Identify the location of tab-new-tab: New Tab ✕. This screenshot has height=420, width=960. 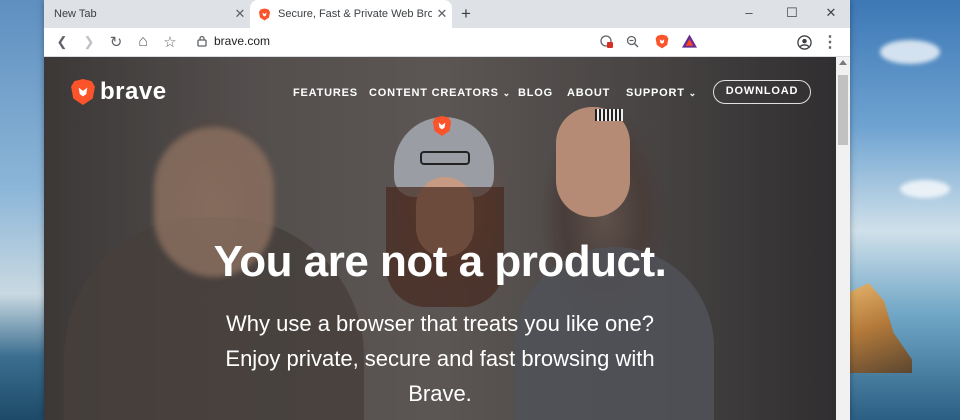
(149, 14).